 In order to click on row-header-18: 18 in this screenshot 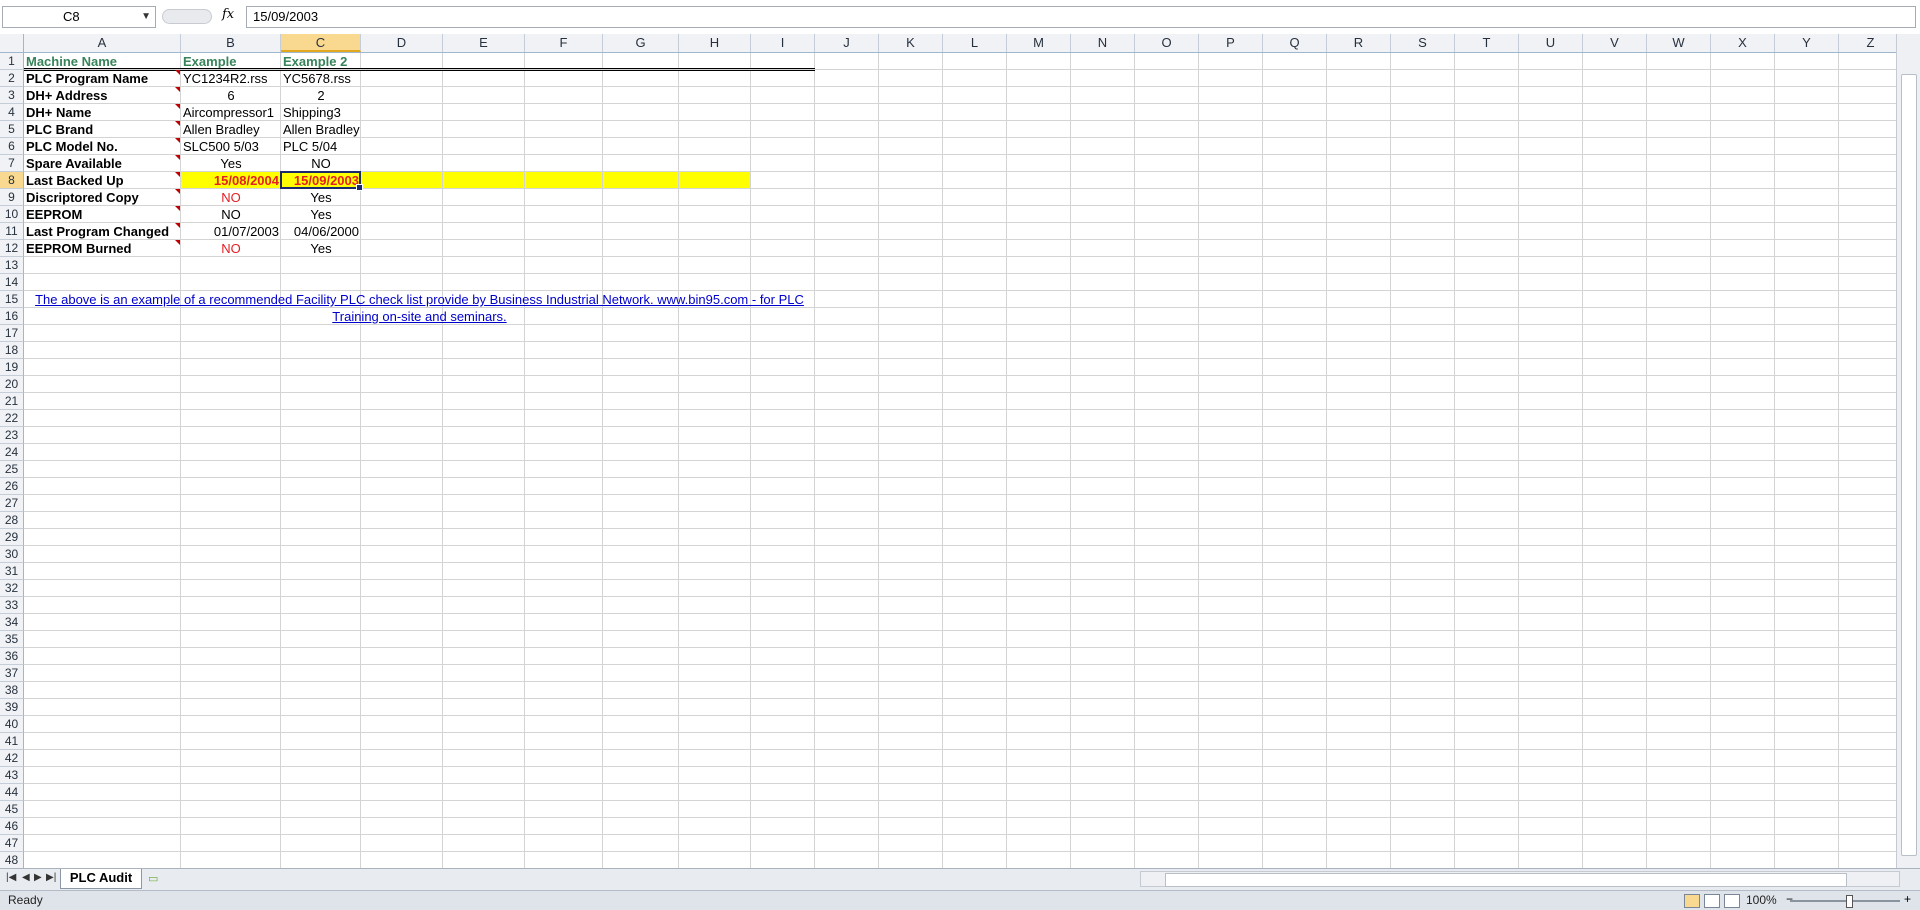, I will do `click(12, 350)`.